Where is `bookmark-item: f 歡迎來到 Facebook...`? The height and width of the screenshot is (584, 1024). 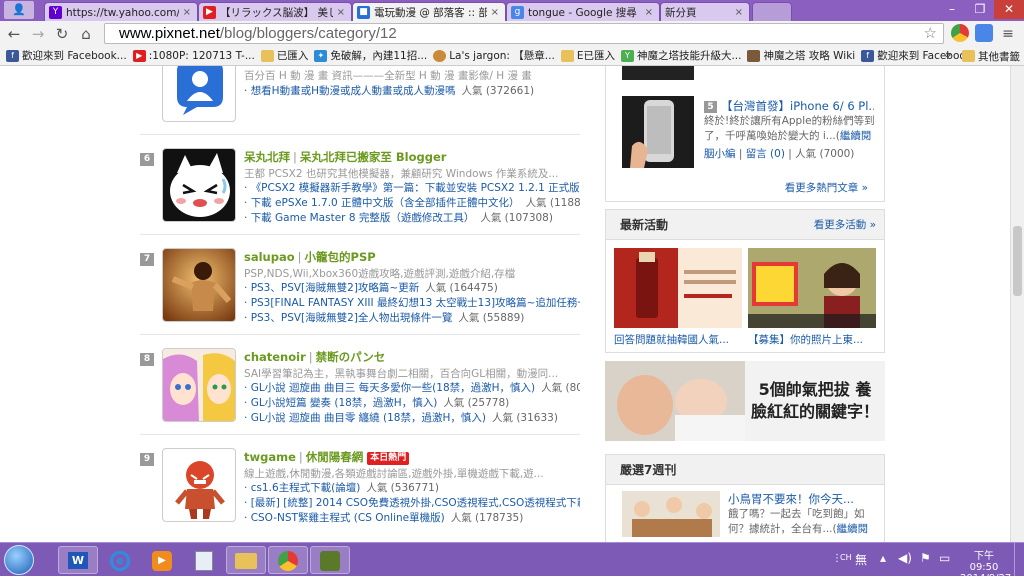
bookmark-item: f 歡迎來到 Facebook... is located at coordinates (66, 55).